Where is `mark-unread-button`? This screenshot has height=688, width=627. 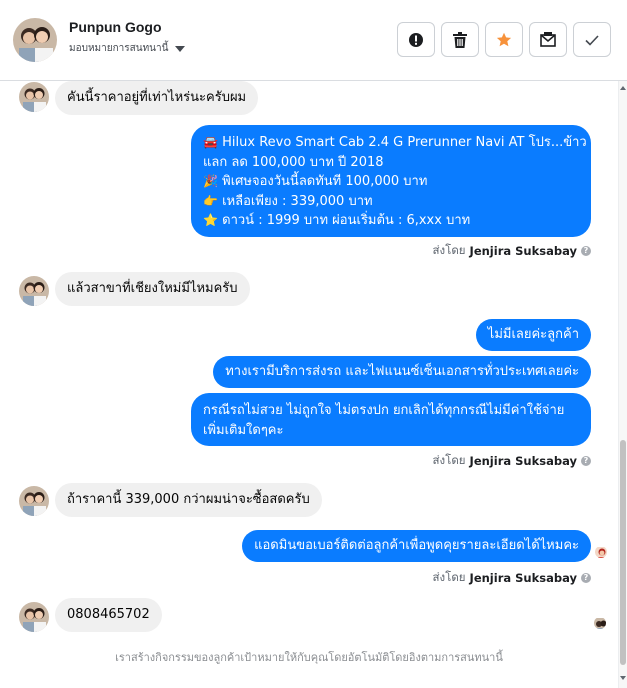 mark-unread-button is located at coordinates (548, 39).